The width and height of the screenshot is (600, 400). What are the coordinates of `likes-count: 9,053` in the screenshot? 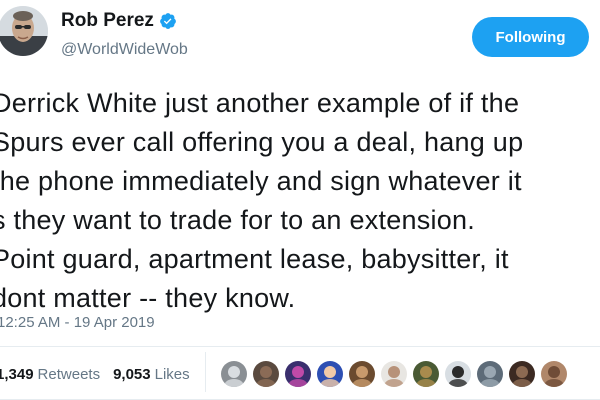 It's located at (132, 374).